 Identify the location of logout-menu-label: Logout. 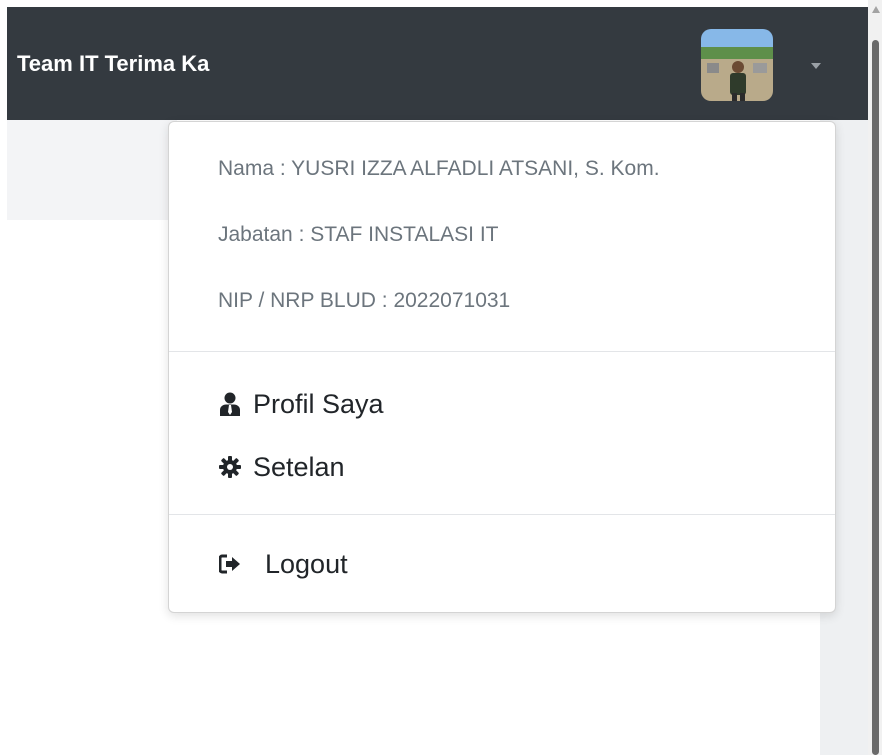
(306, 563).